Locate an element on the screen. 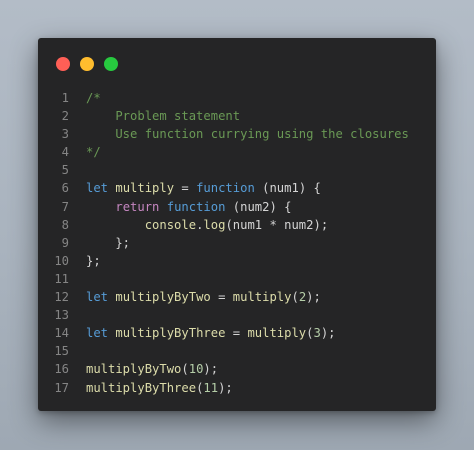  code-text: multiplyByThree(11); is located at coordinates (159, 388).